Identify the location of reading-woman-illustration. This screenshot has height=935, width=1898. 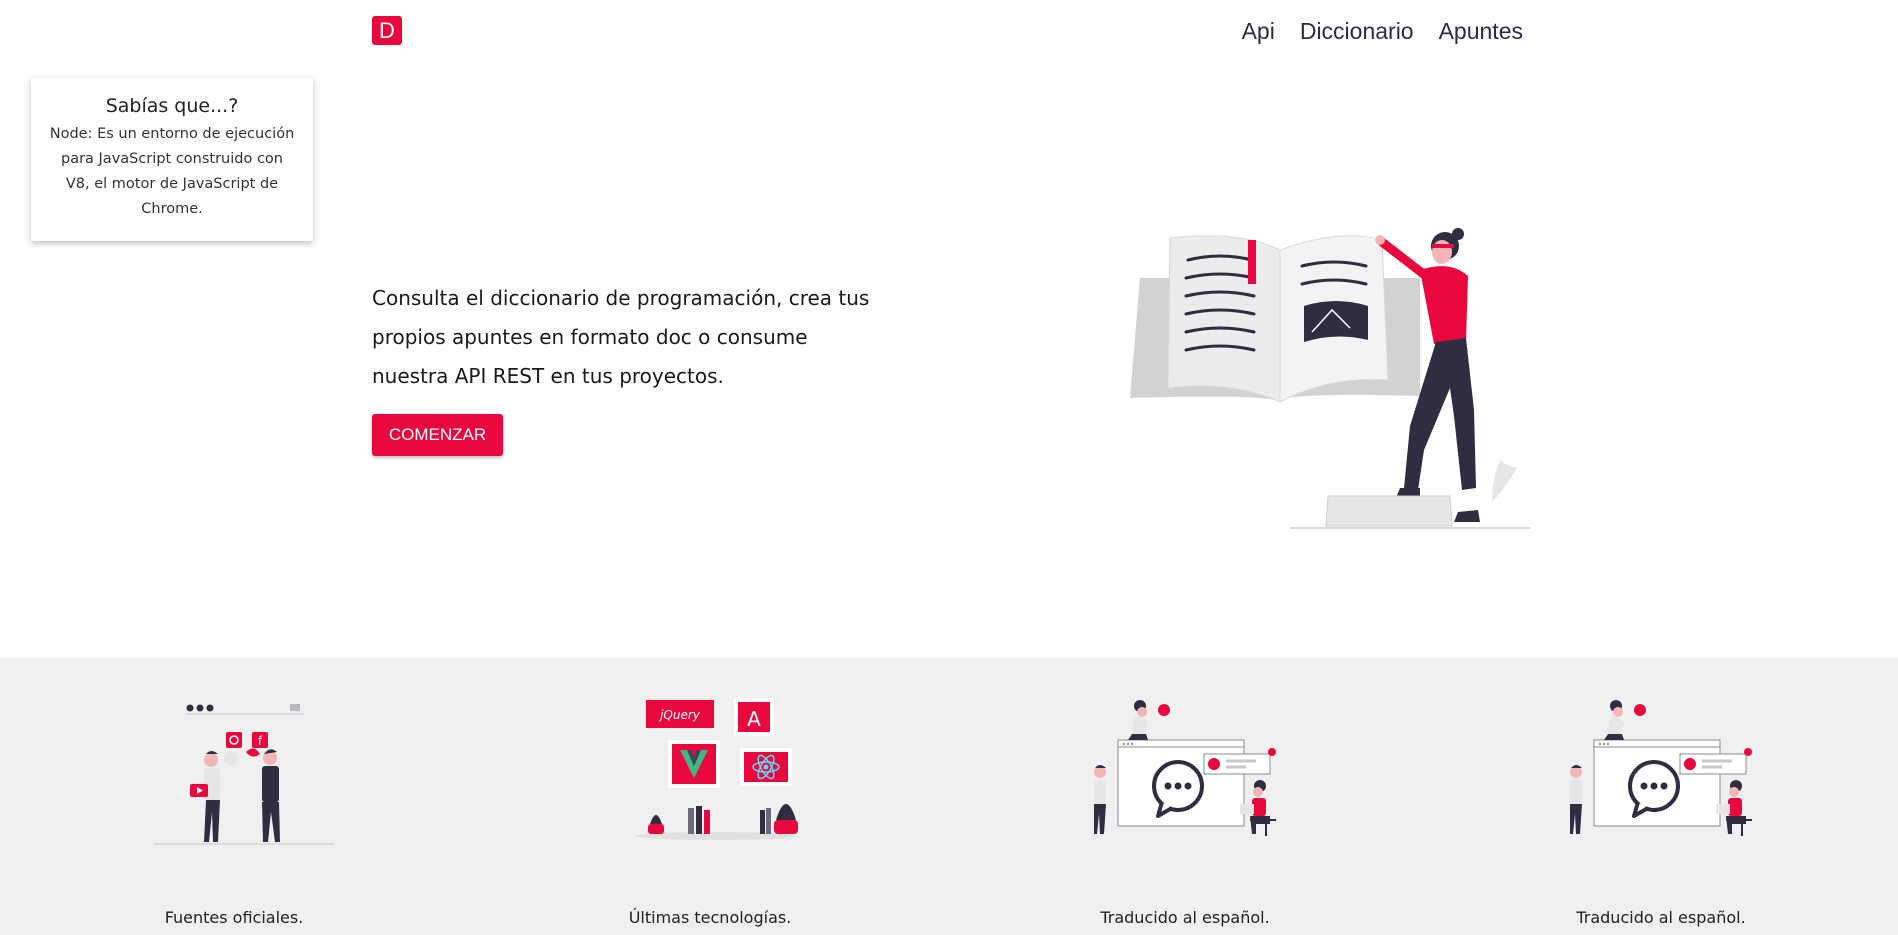
(1325, 375).